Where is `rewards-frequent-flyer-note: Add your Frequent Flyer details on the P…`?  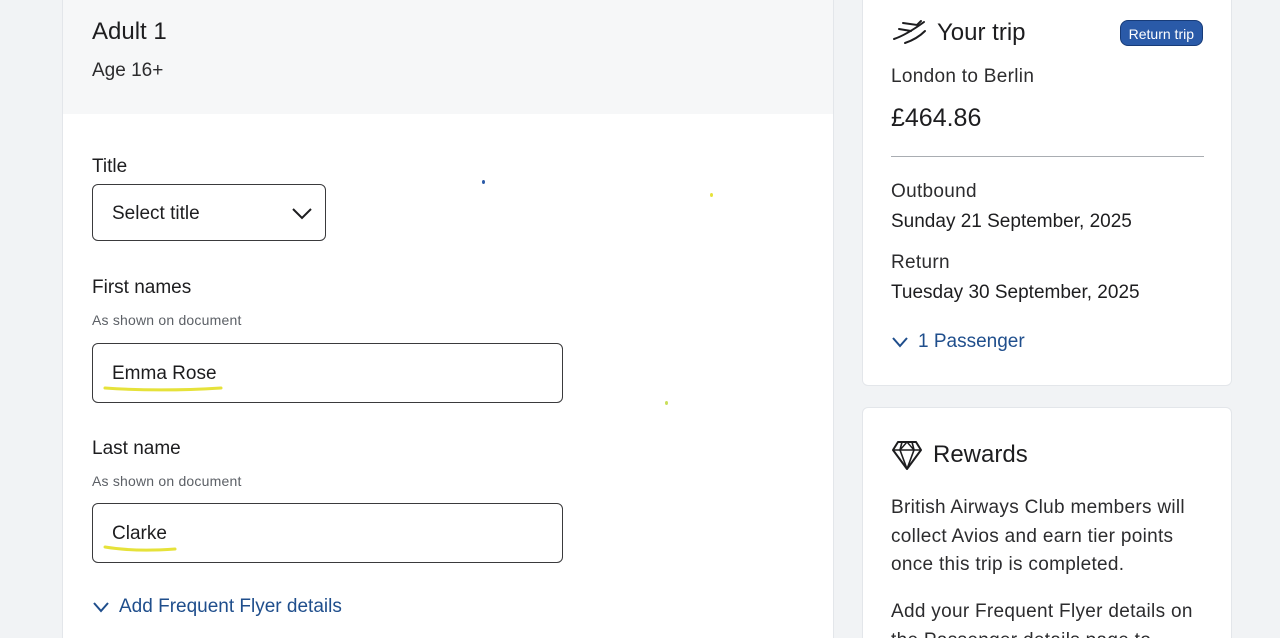
rewards-frequent-flyer-note: Add your Frequent Flyer details on the P… is located at coordinates (1042, 619).